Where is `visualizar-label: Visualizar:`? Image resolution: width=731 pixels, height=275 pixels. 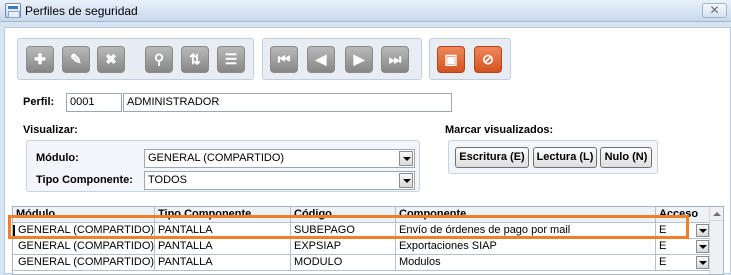
visualizar-label: Visualizar: is located at coordinates (50, 130).